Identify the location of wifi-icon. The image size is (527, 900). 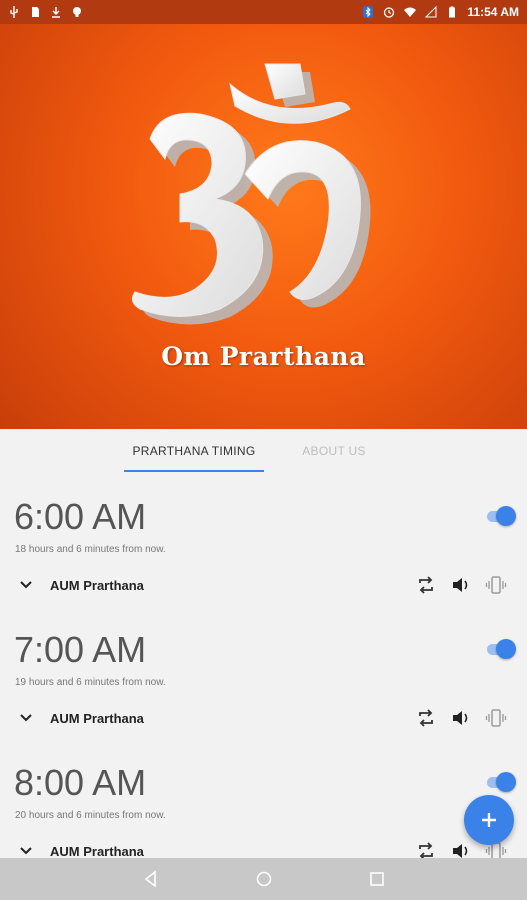
(410, 12).